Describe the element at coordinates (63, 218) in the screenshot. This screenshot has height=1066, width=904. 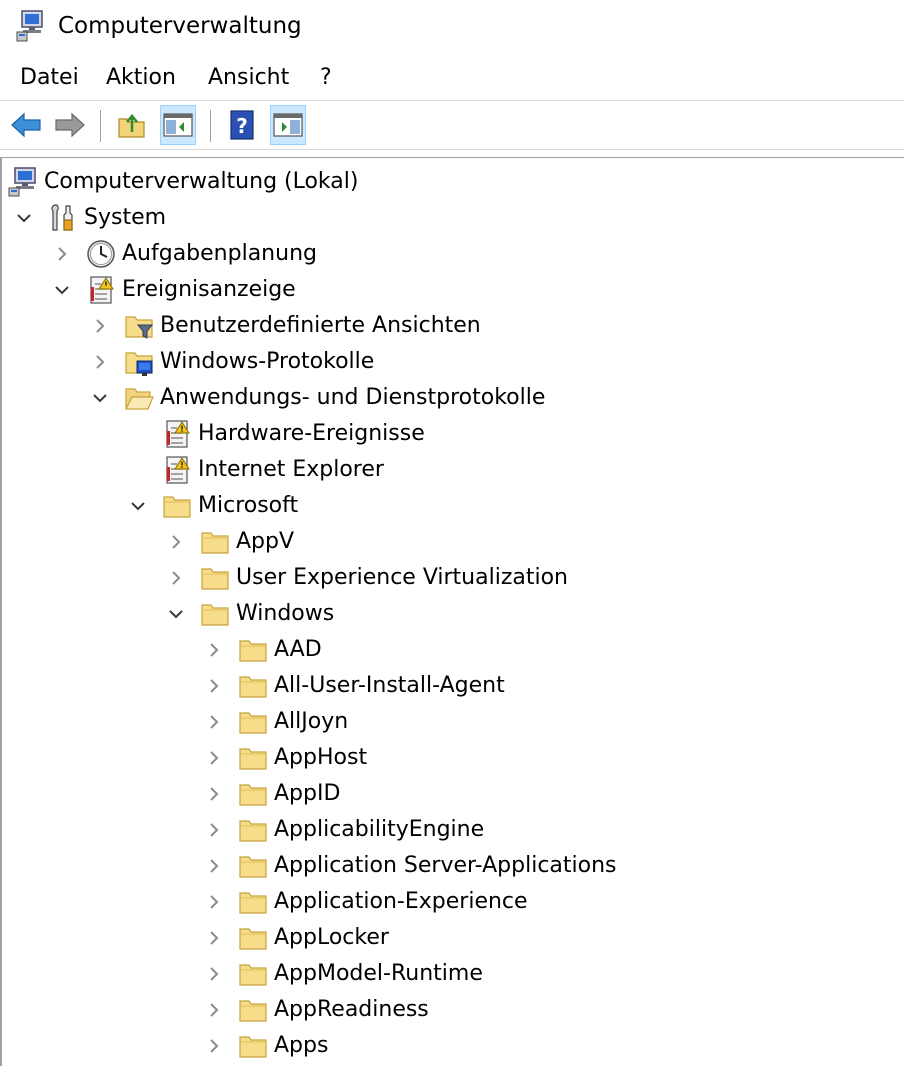
I see `tools-icon` at that location.